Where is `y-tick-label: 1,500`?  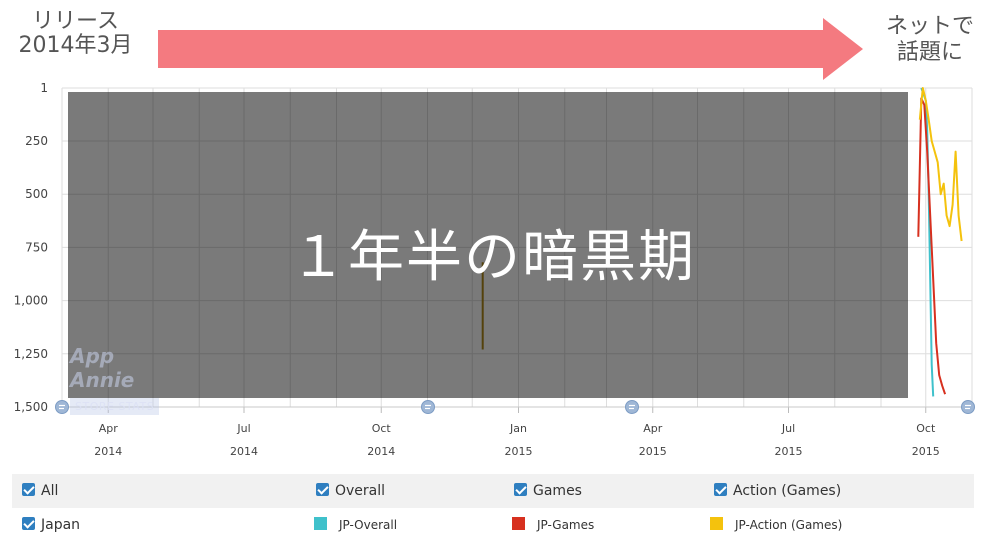 y-tick-label: 1,500 is located at coordinates (31, 407).